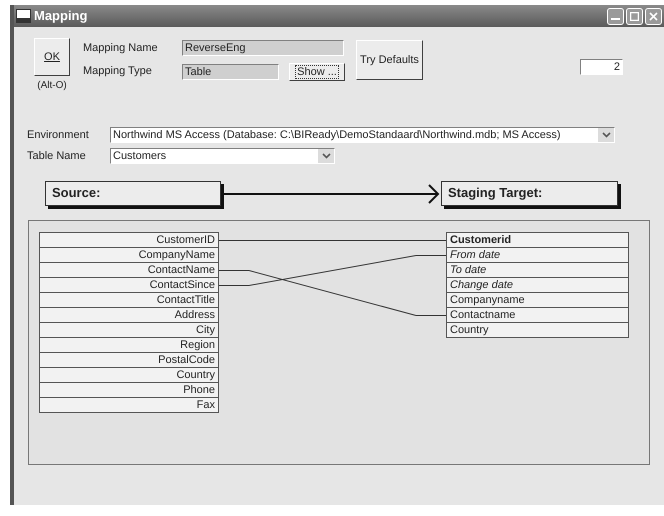 The height and width of the screenshot is (516, 664). I want to click on source-field: ContactSince, so click(129, 285).